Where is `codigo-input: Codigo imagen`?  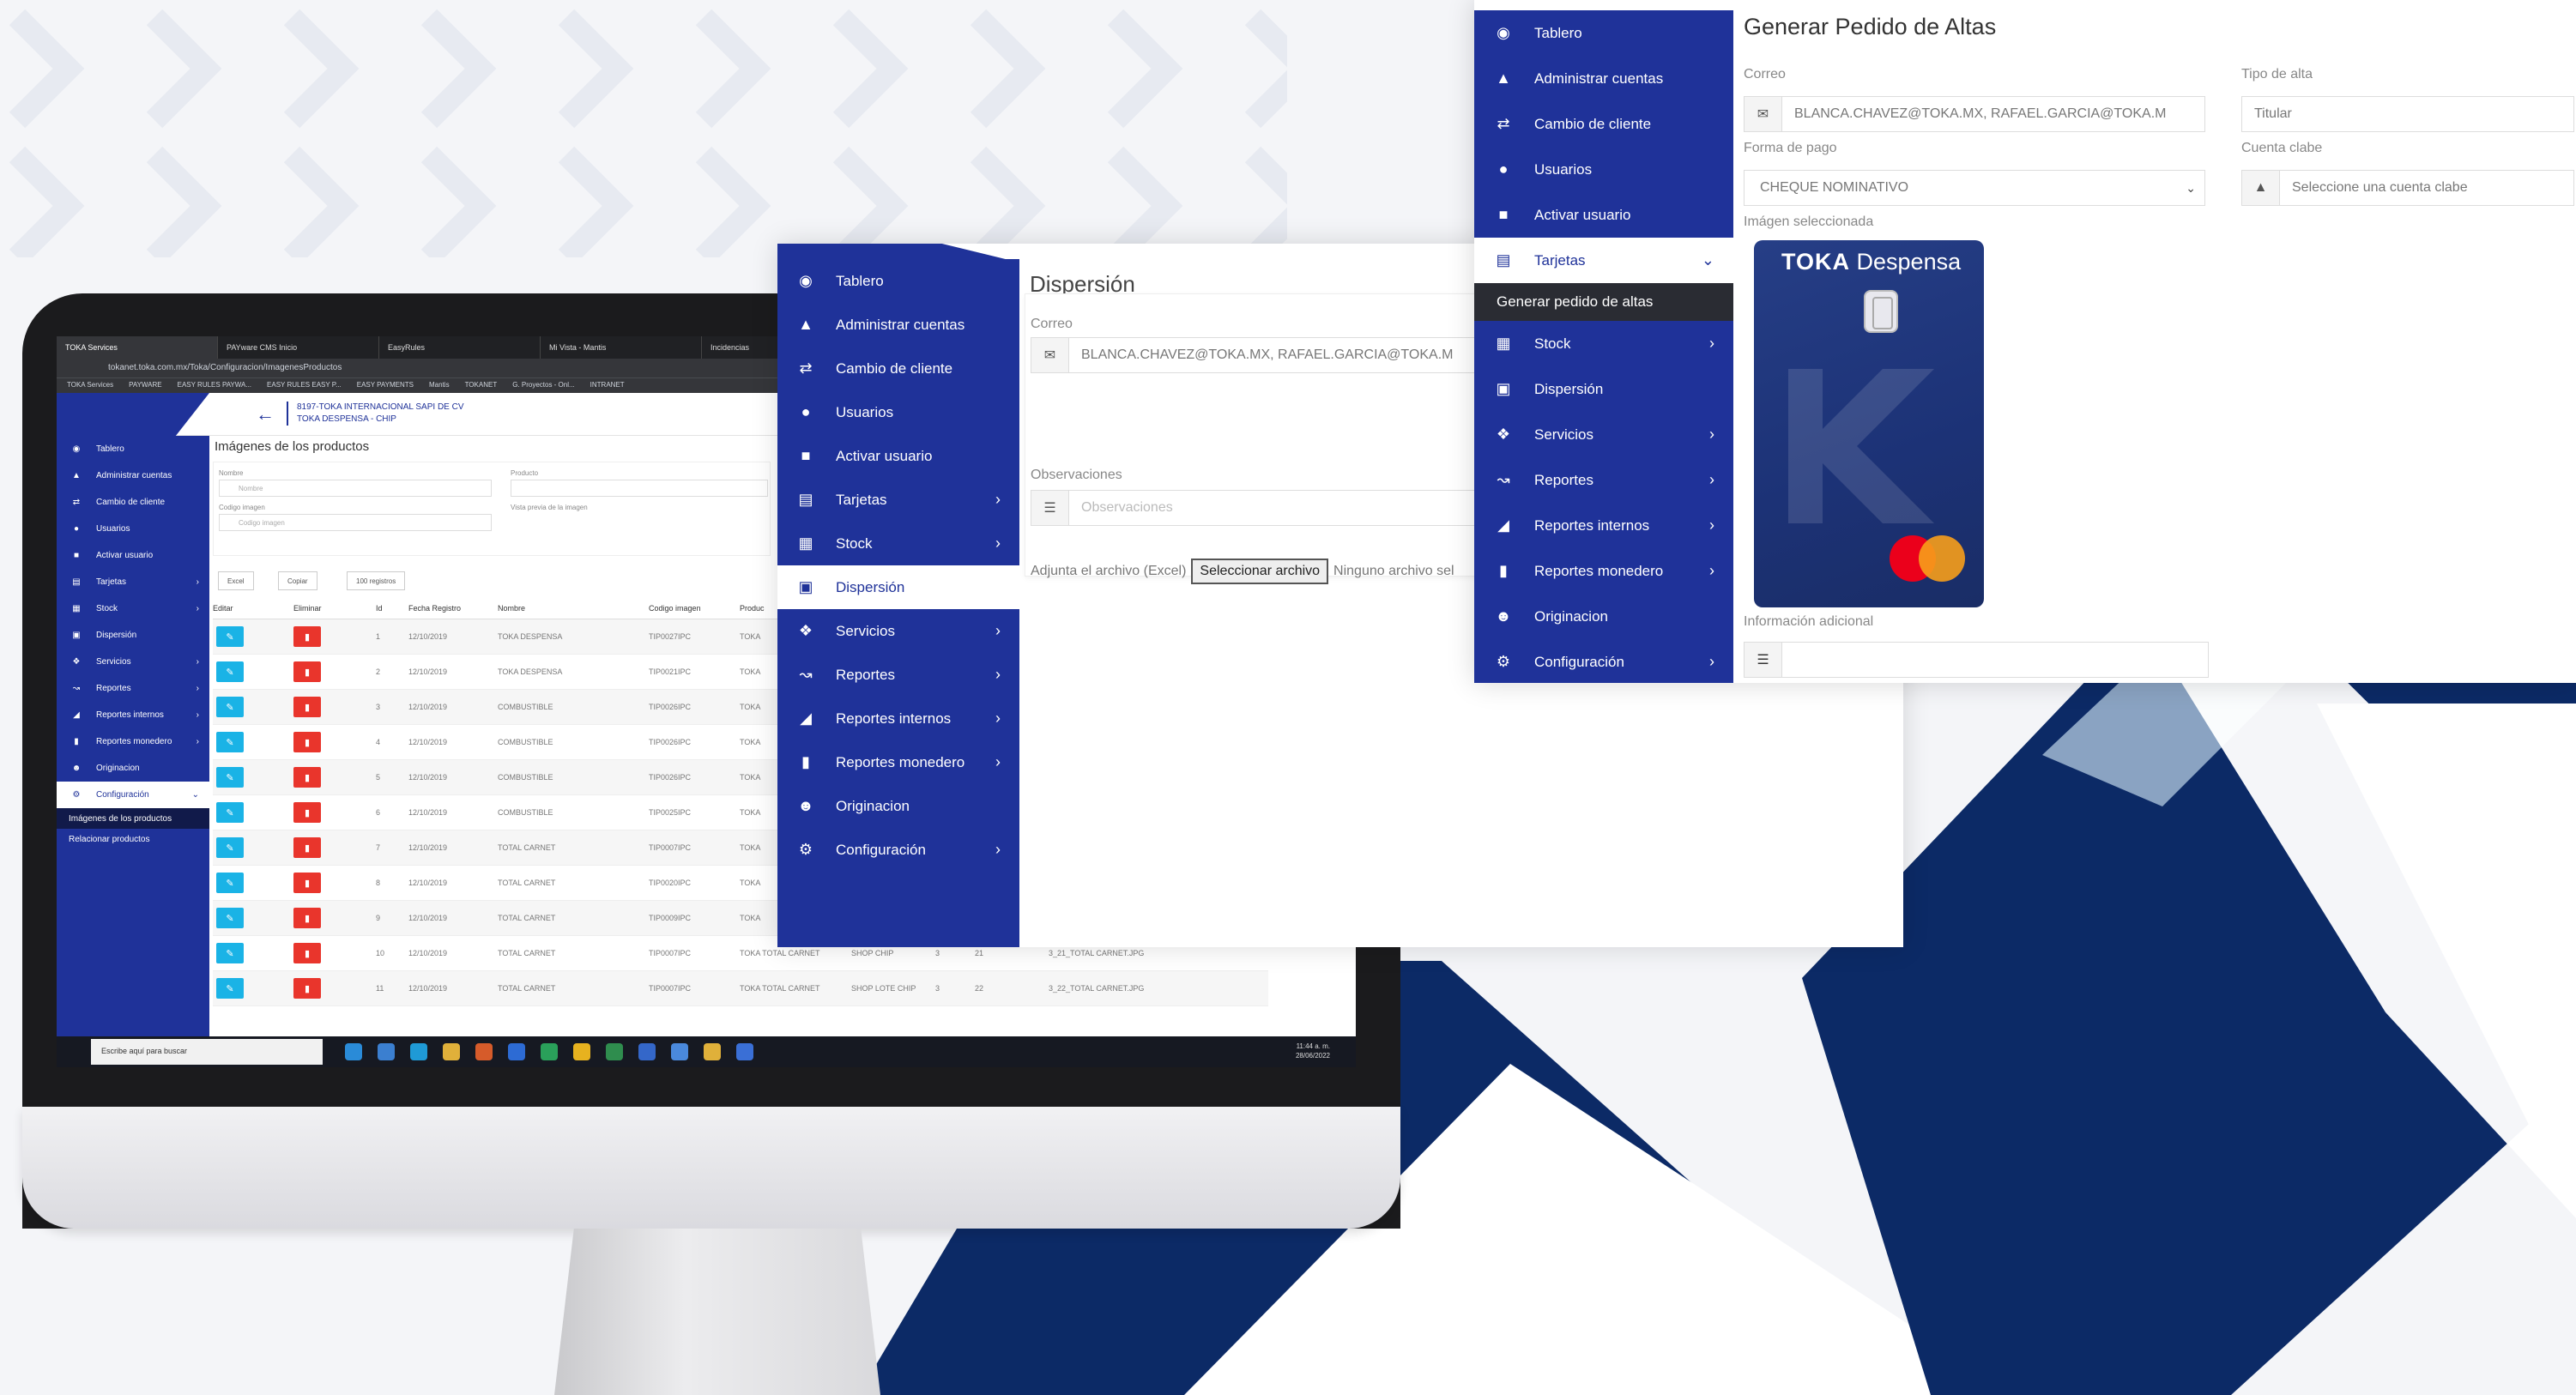
codigo-input: Codigo imagen is located at coordinates (355, 522).